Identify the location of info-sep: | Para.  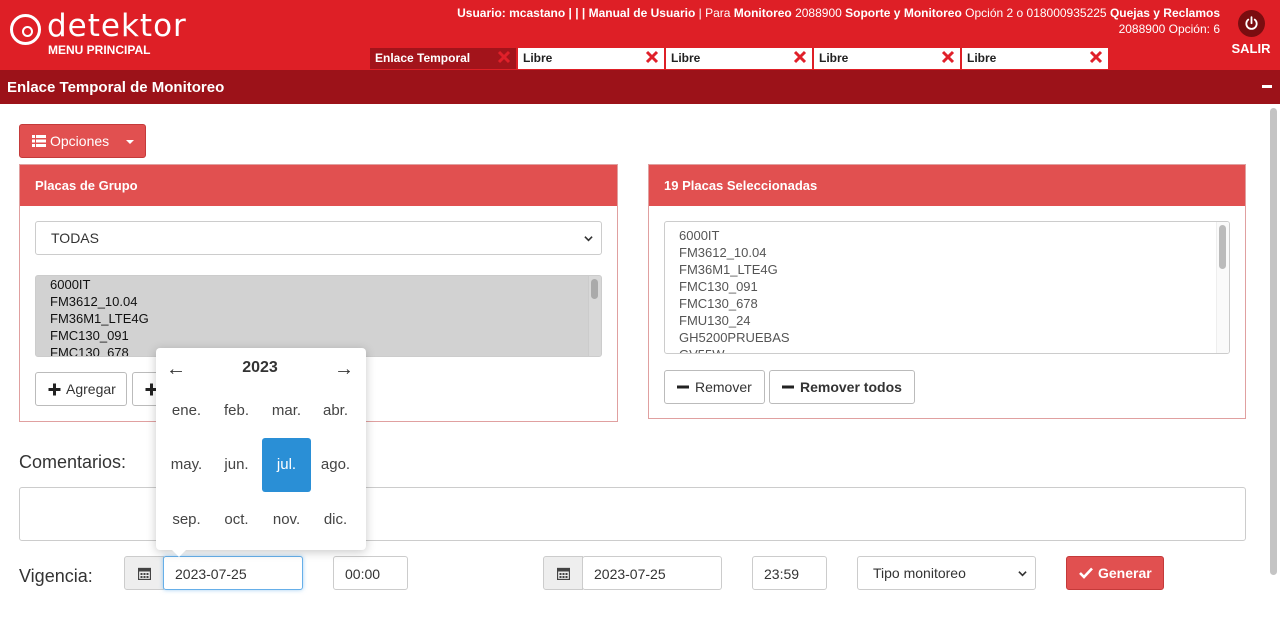
(714, 13).